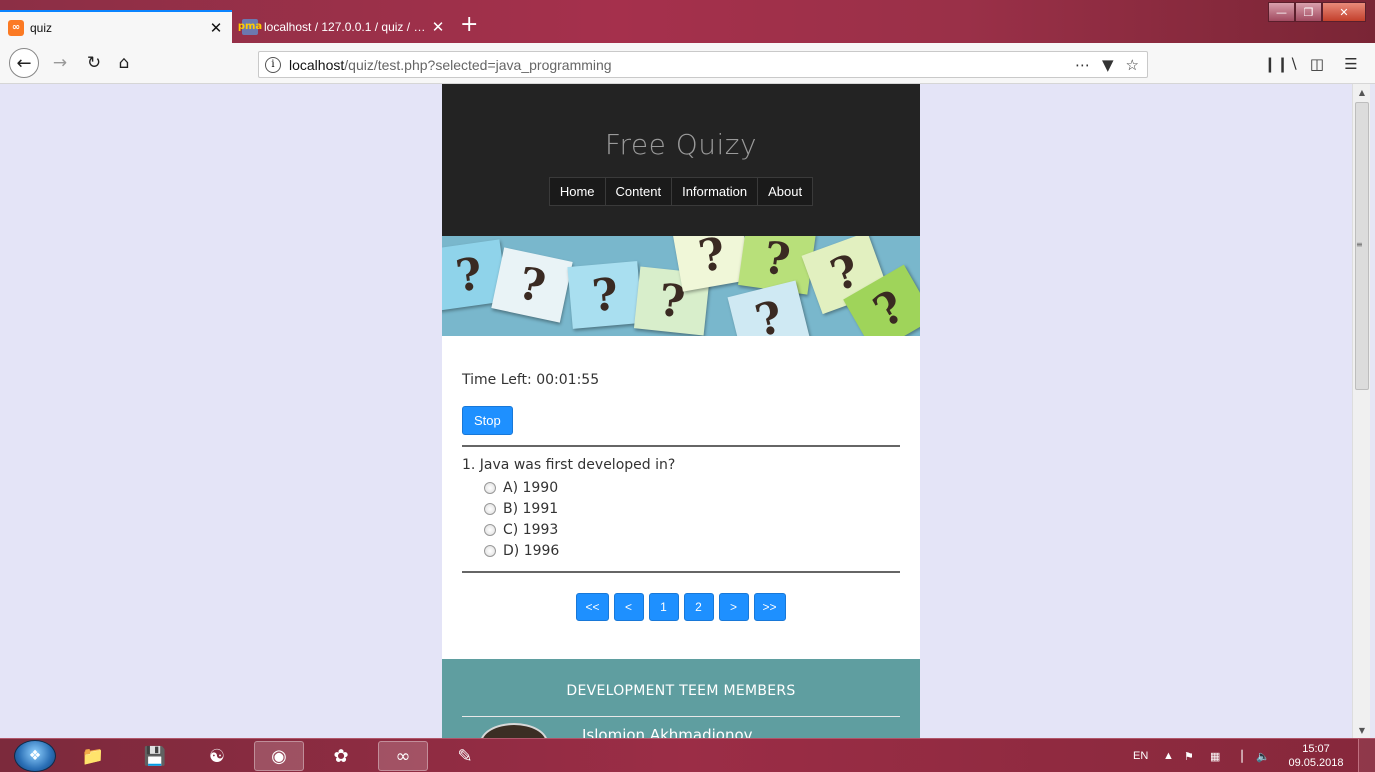  I want to click on windows-logo-icon: ❖, so click(35, 756).